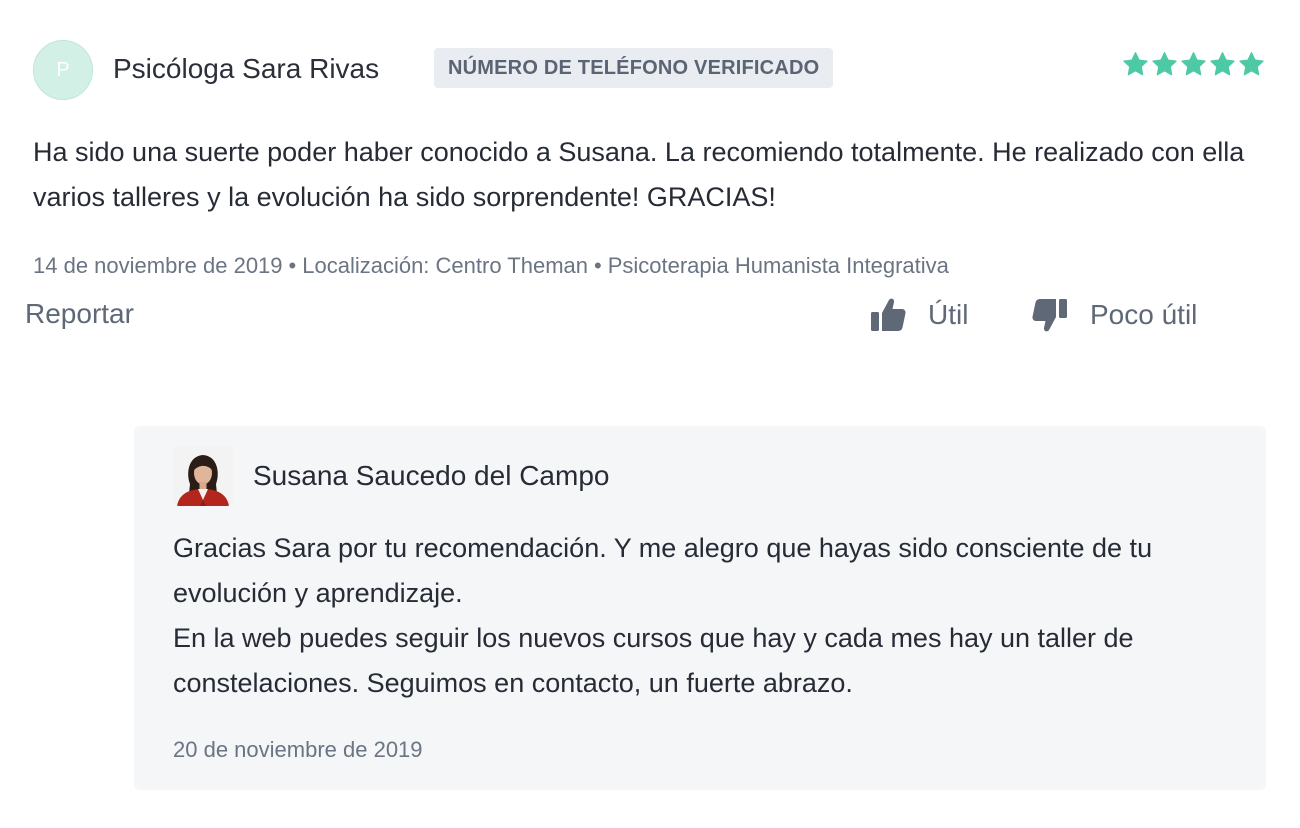  What do you see at coordinates (778, 265) in the screenshot?
I see `review-service: Psicoterapia Humanista Integrativa` at bounding box center [778, 265].